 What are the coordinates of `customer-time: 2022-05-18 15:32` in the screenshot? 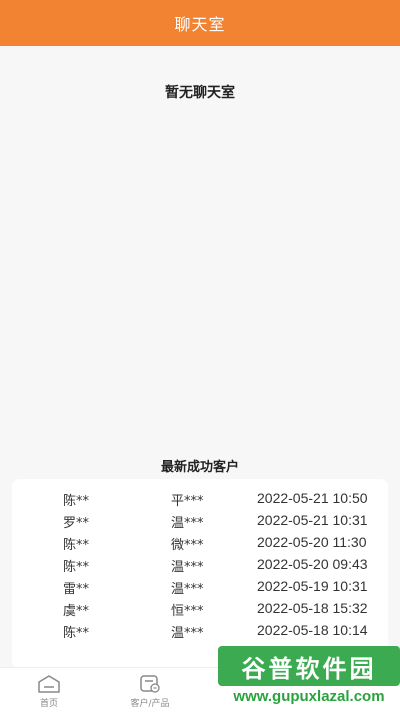 It's located at (312, 608).